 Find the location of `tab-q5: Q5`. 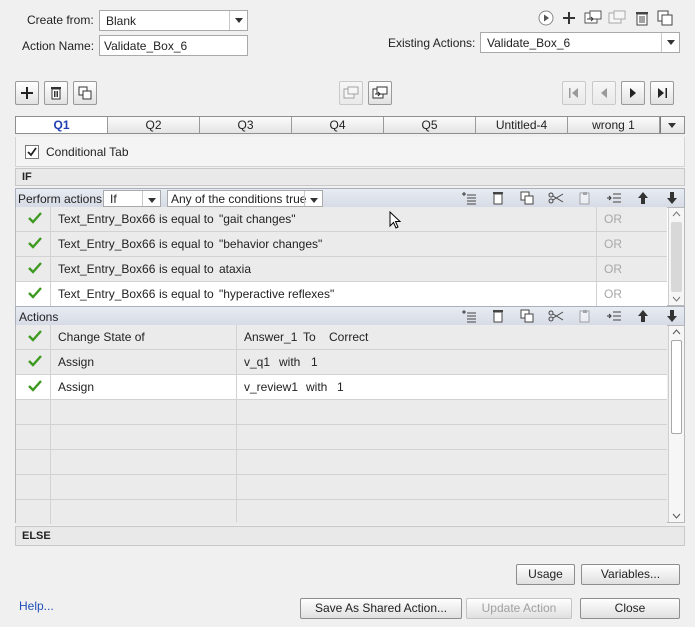

tab-q5: Q5 is located at coordinates (430, 125).